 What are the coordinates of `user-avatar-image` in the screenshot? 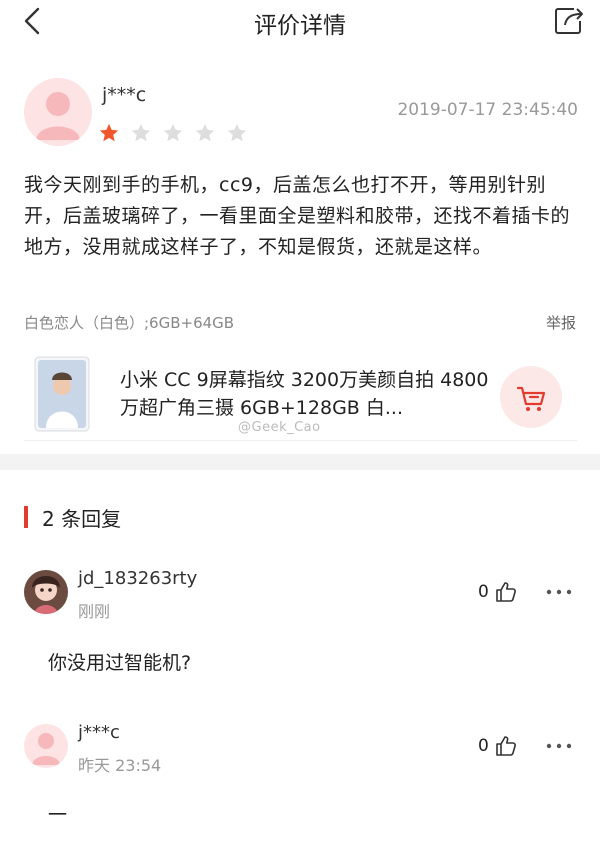 It's located at (46, 592).